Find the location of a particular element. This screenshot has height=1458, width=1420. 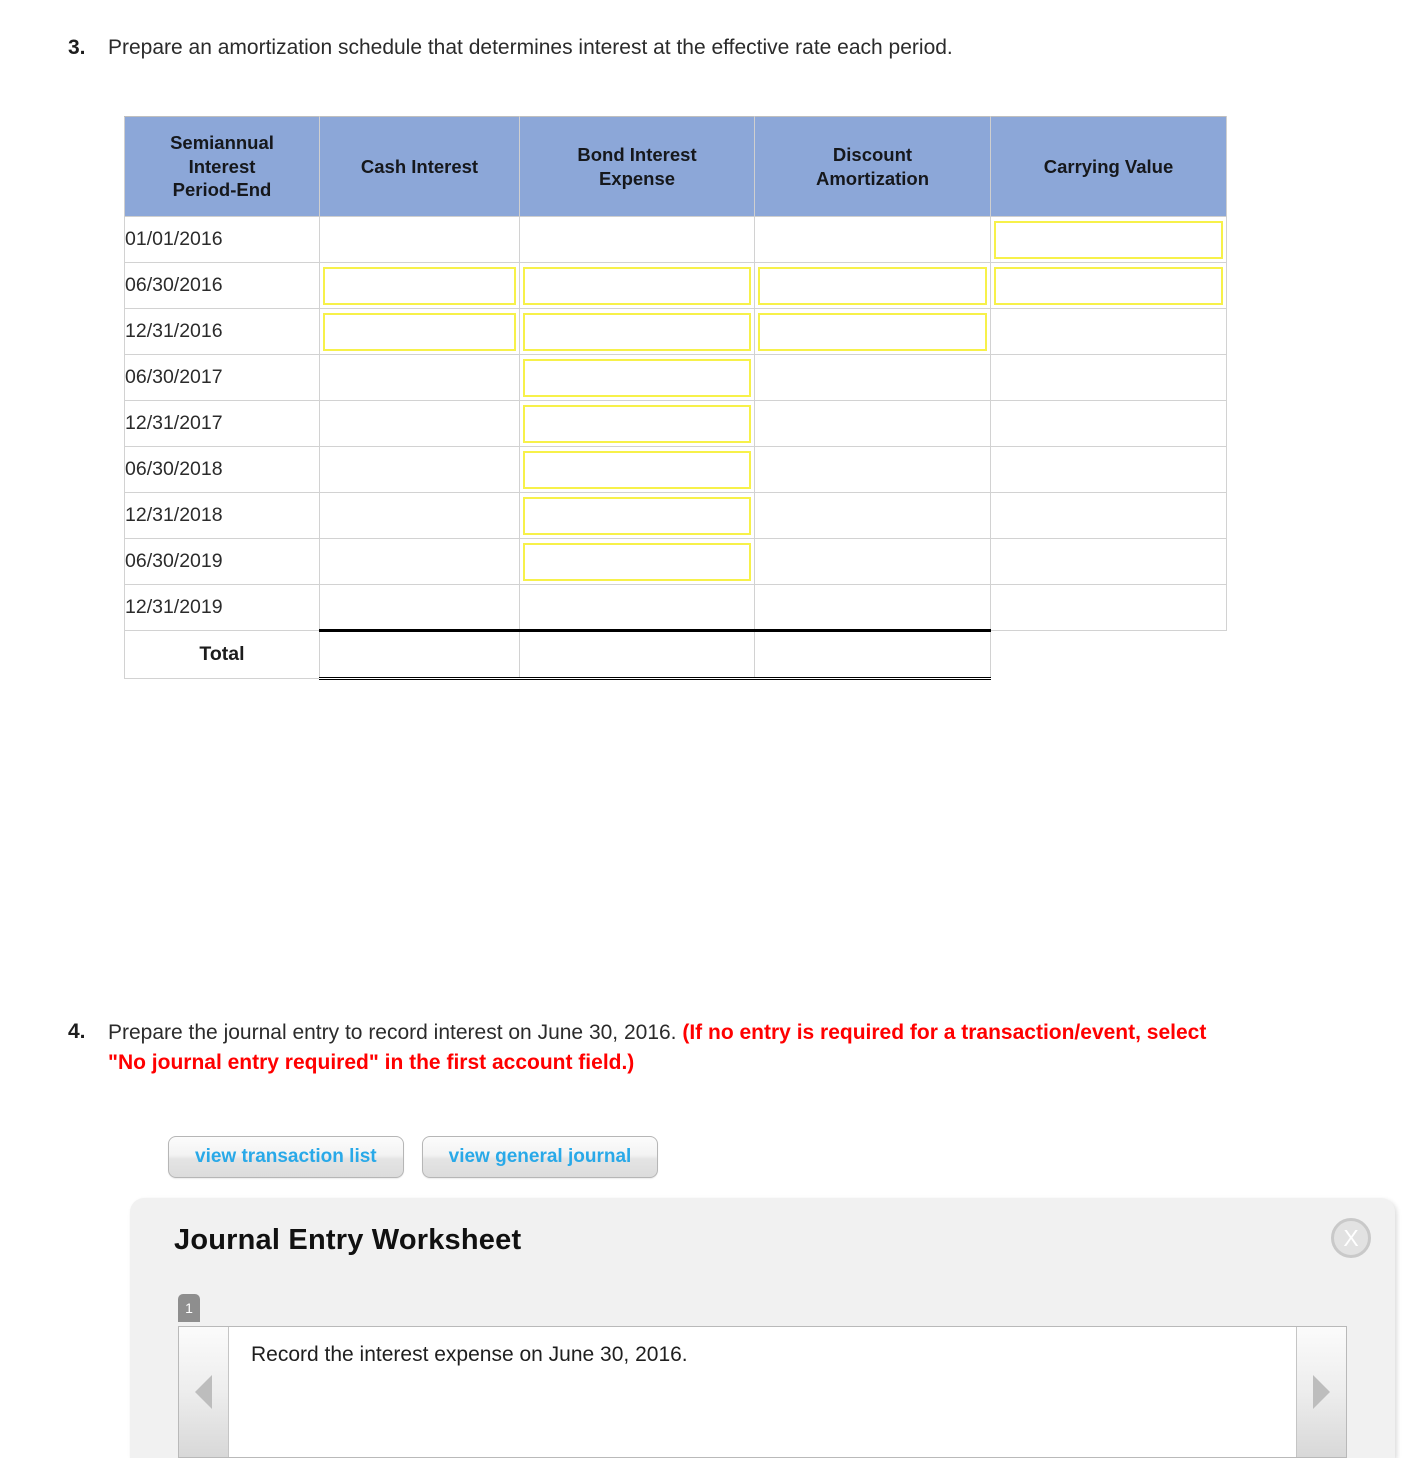

table-row: 12/31/2016 is located at coordinates (675, 331).